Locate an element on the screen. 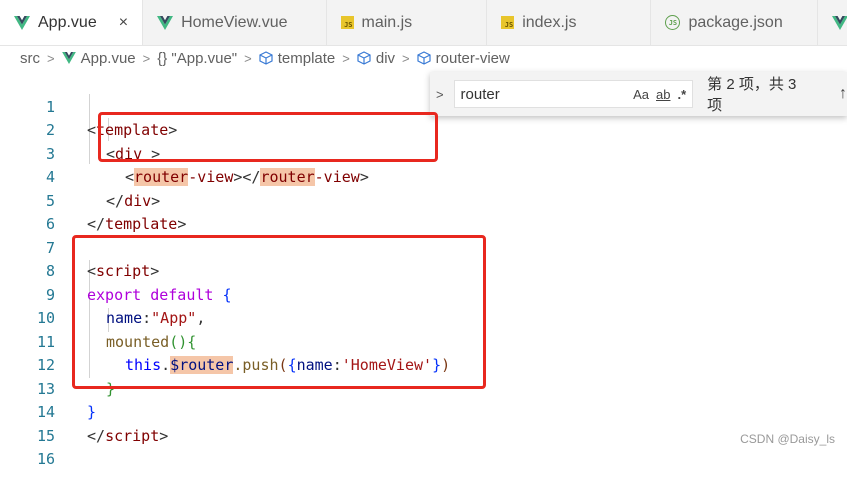 The width and height of the screenshot is (847, 495). code-line: 16 is located at coordinates (423, 446).